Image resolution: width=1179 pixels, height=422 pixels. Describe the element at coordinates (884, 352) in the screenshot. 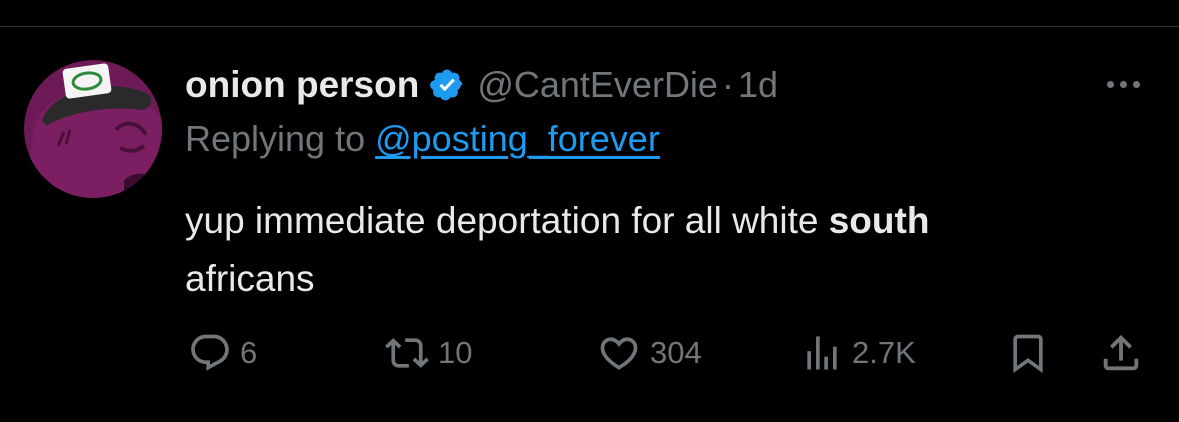

I see `views-count: 2.7K` at that location.